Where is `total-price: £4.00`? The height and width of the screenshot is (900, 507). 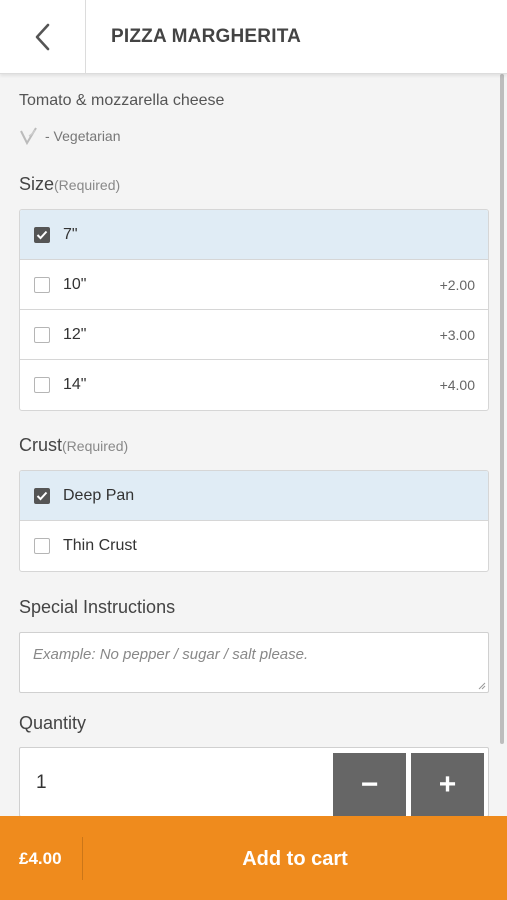 total-price: £4.00 is located at coordinates (40, 858).